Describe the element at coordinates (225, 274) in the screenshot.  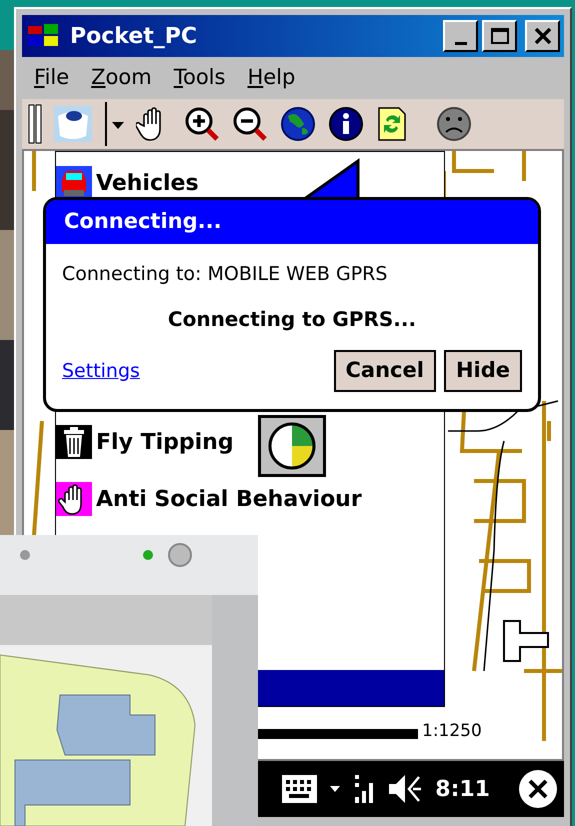
I see `connection-target: Connecting to: MOBILE WEB GPRS` at that location.